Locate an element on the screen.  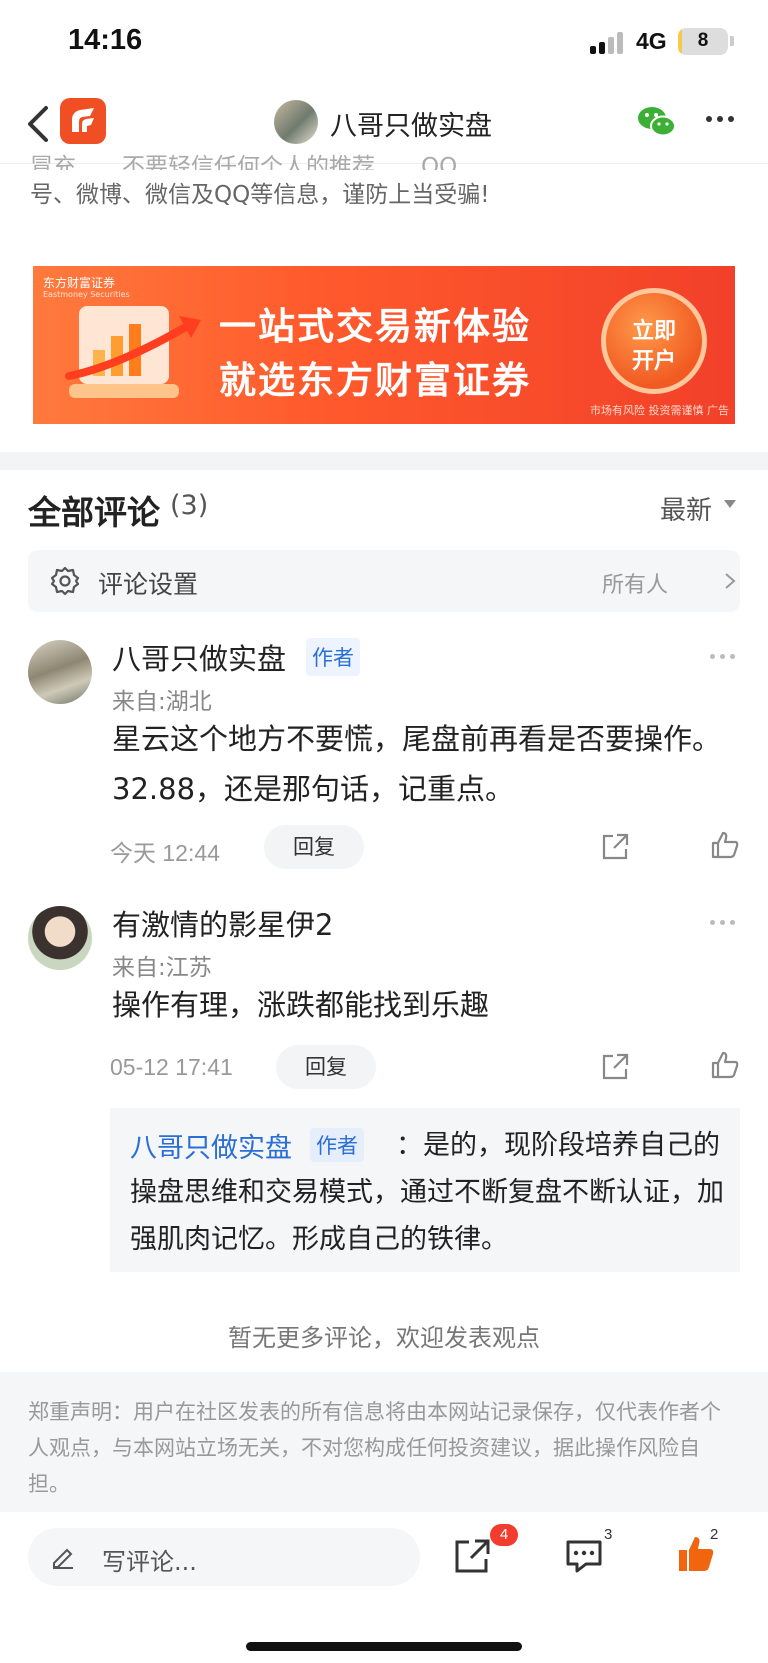
home-indicator is located at coordinates (384, 1646).